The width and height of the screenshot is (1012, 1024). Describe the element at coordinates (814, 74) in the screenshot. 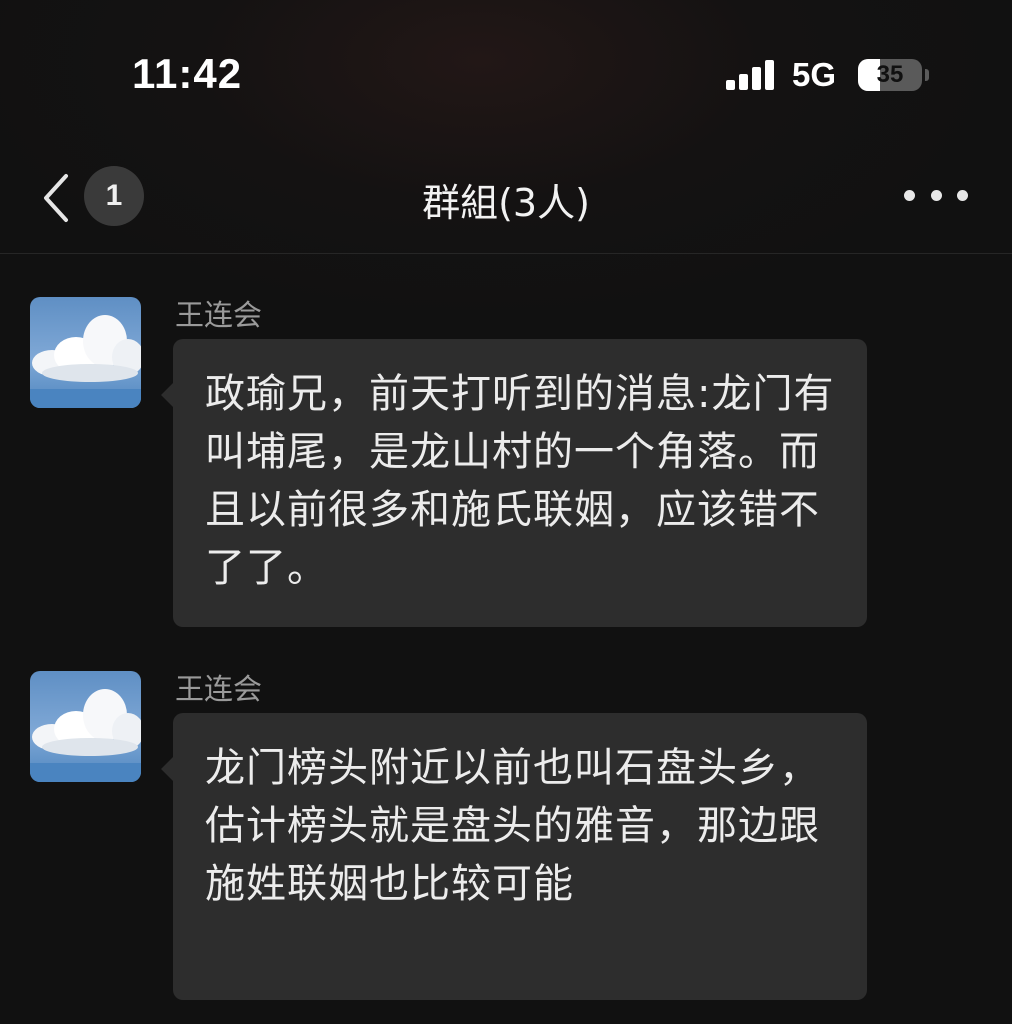

I see `network-type: 5G` at that location.